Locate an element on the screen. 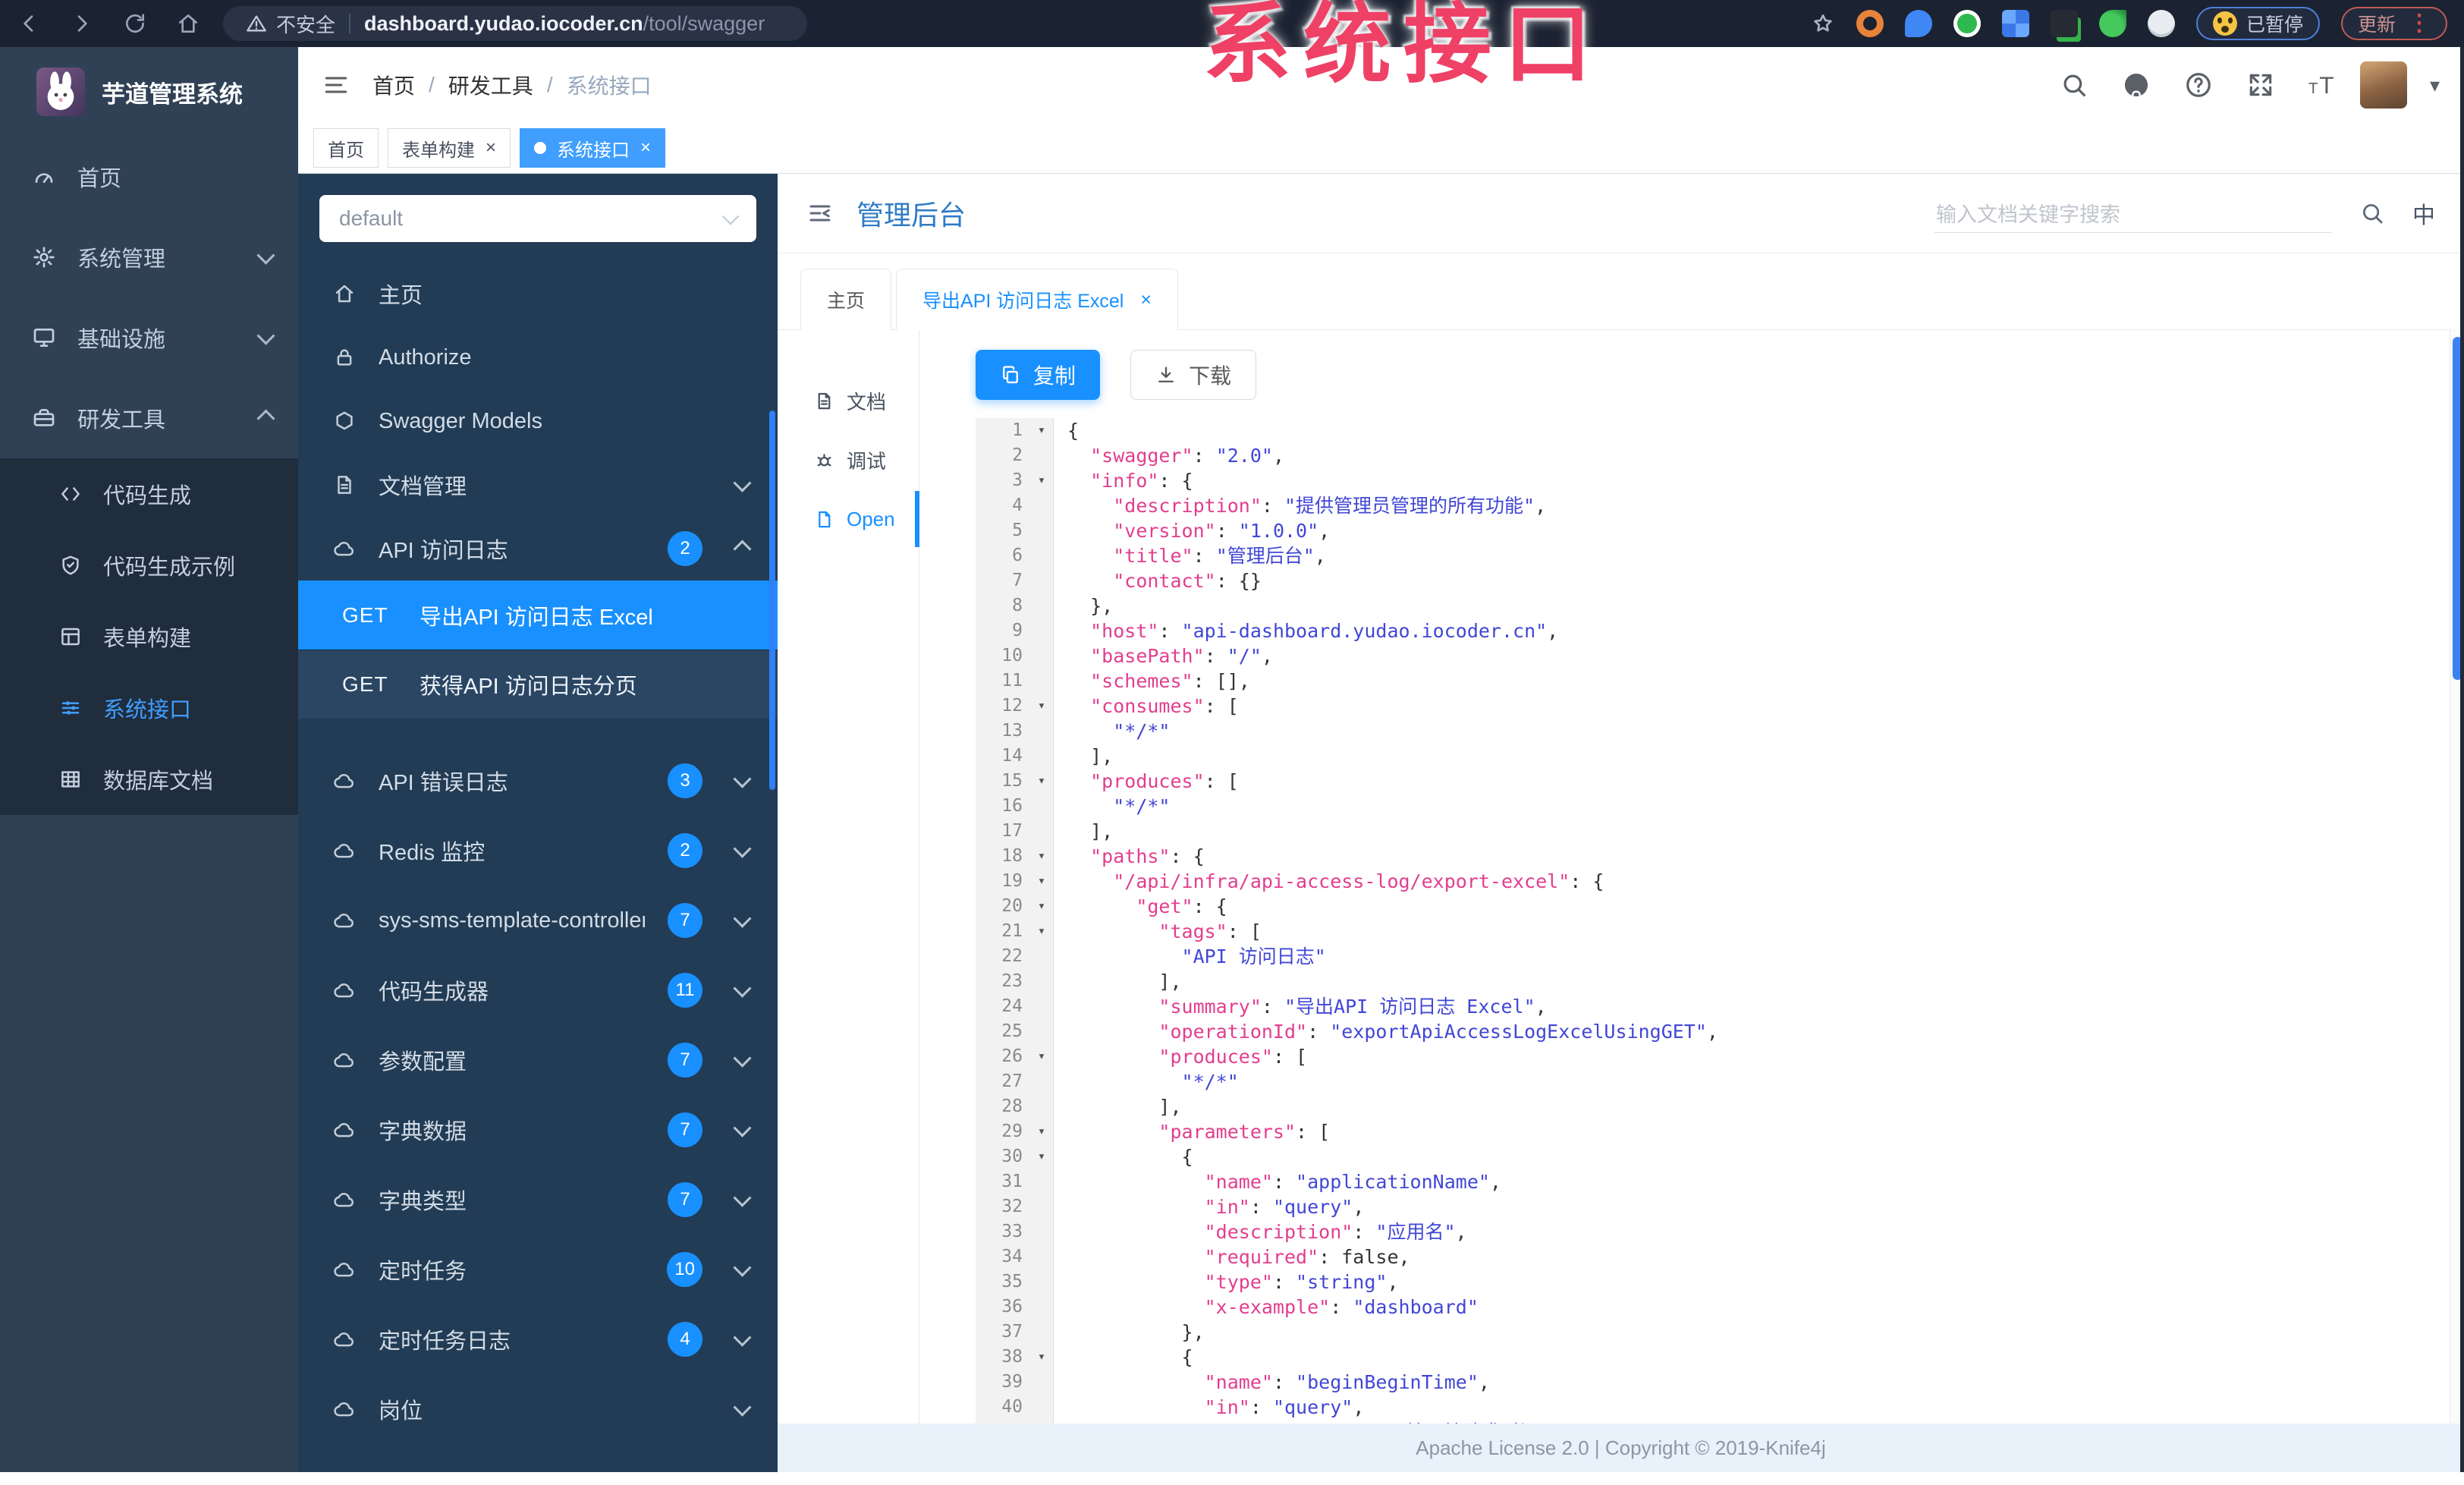 The width and height of the screenshot is (2464, 1485). sidebar-item-3: 基础设施 is located at coordinates (149, 337).